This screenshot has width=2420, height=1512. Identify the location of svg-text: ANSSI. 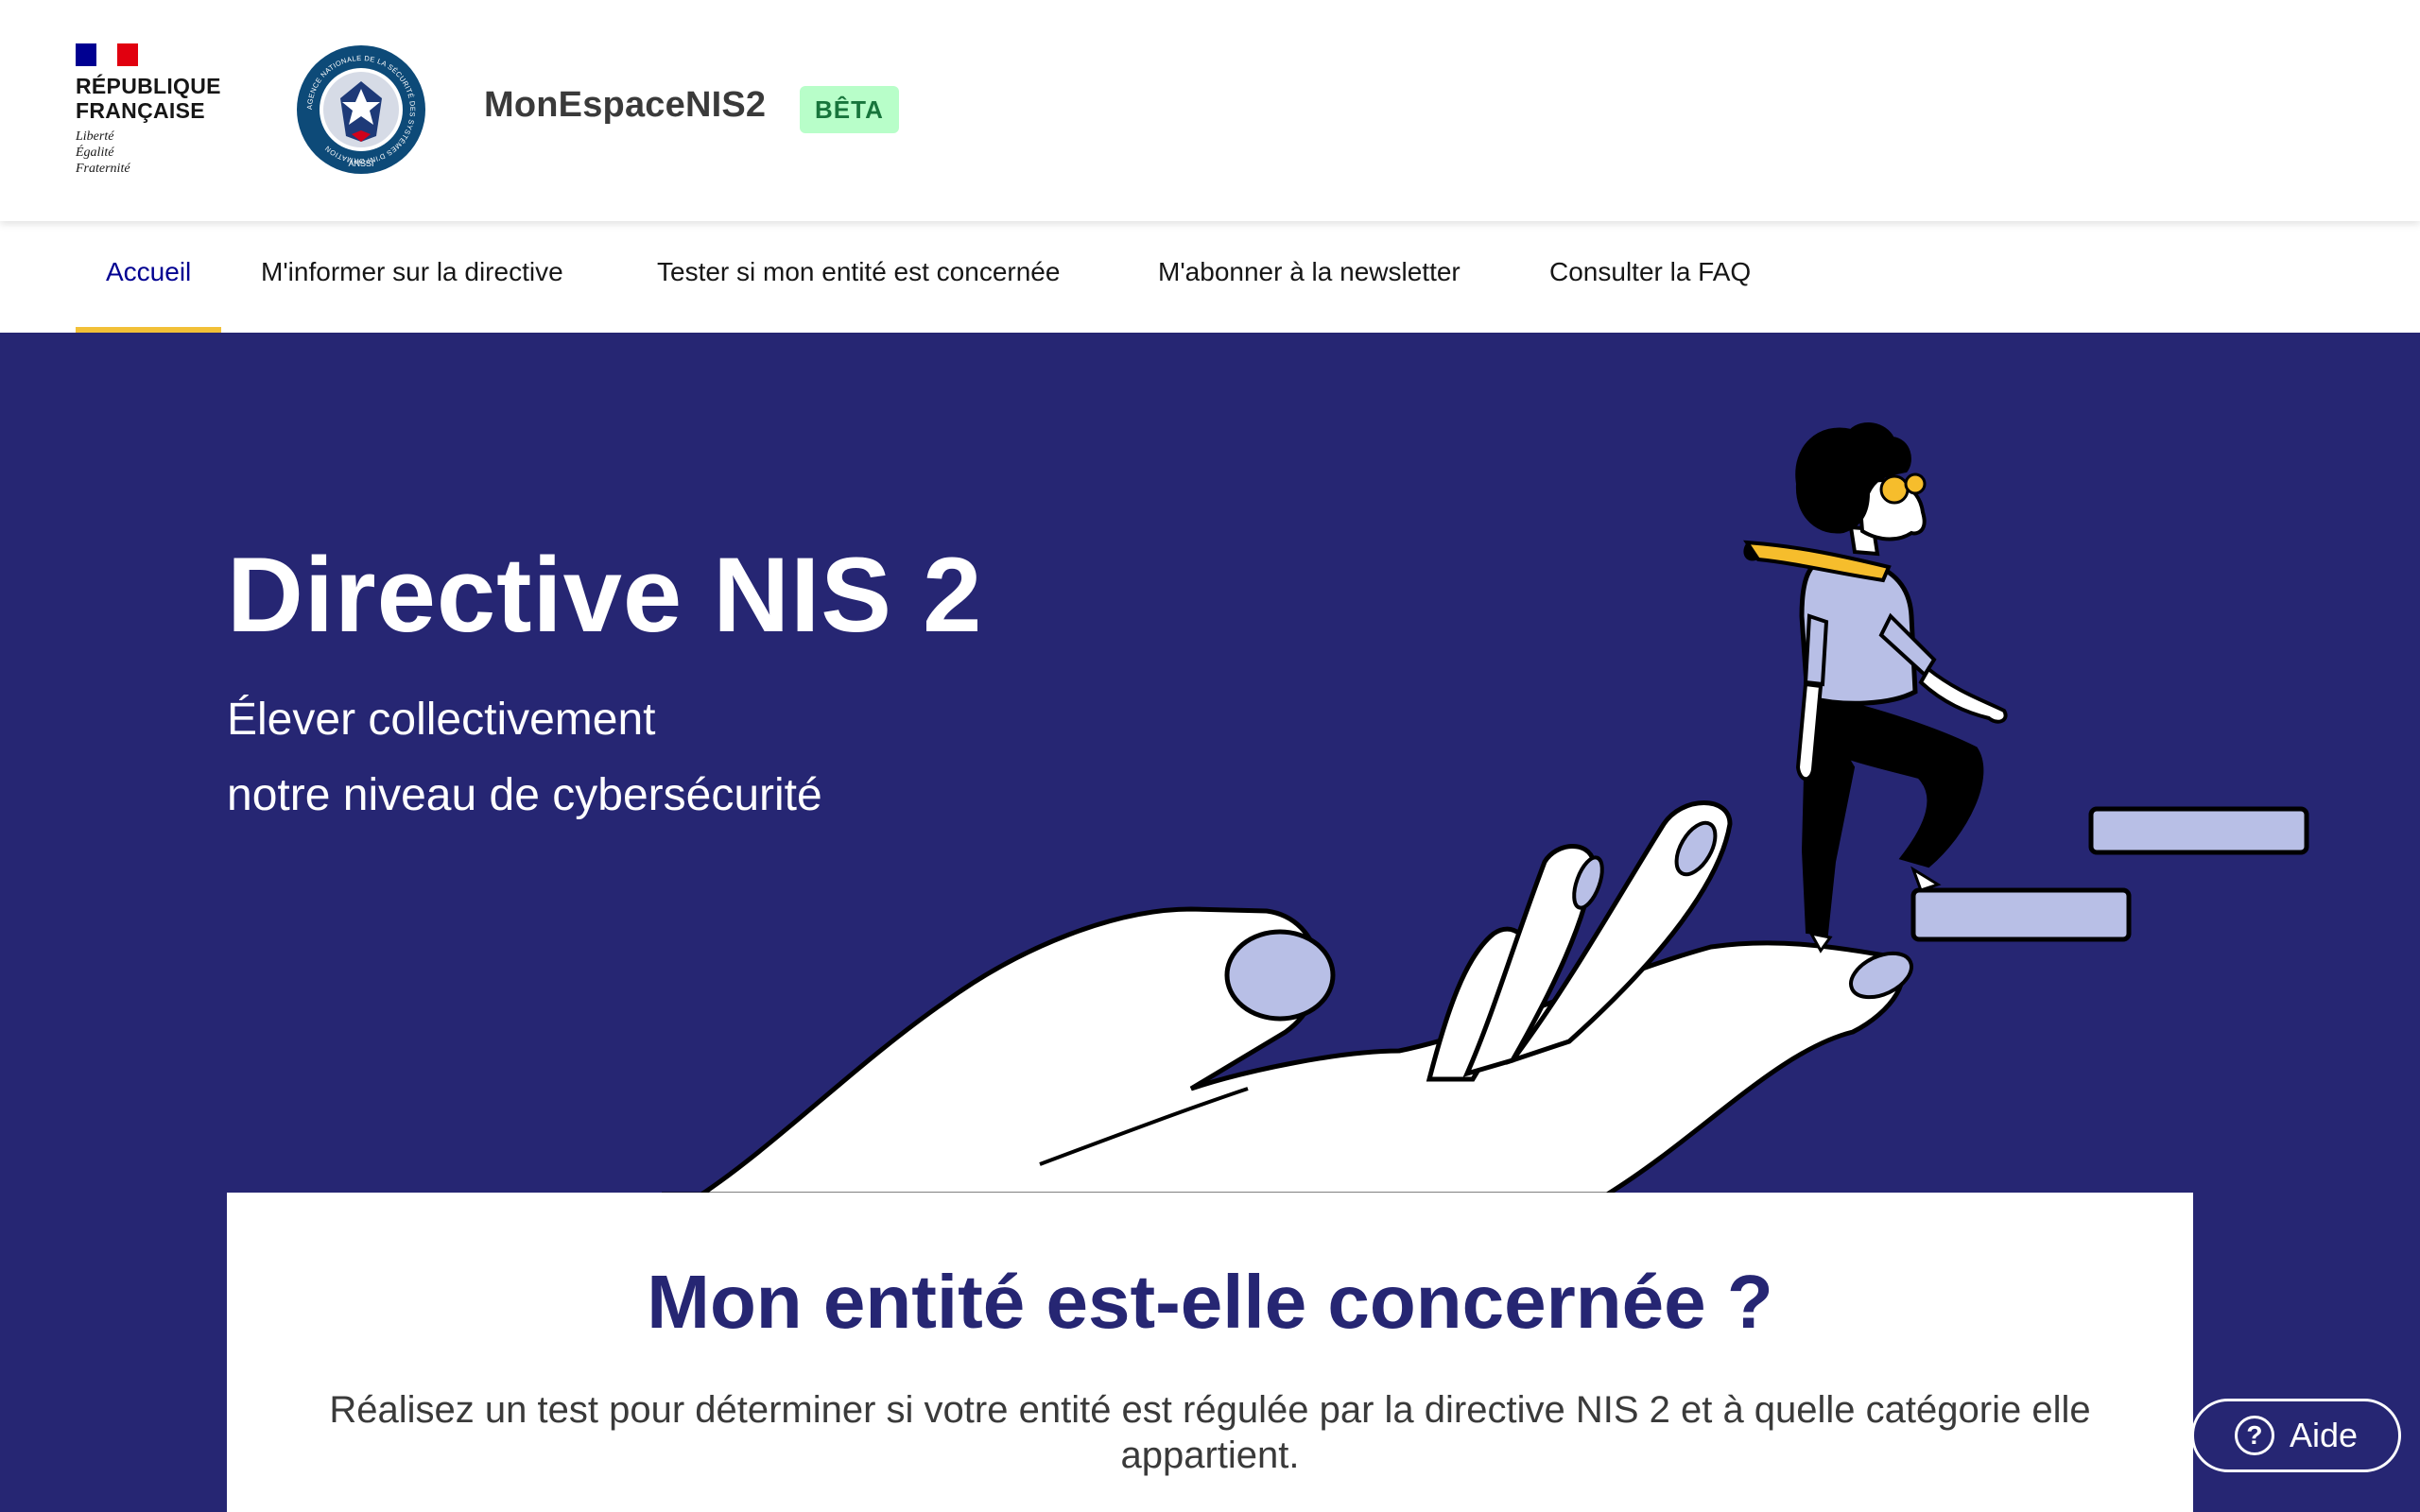
(360, 163).